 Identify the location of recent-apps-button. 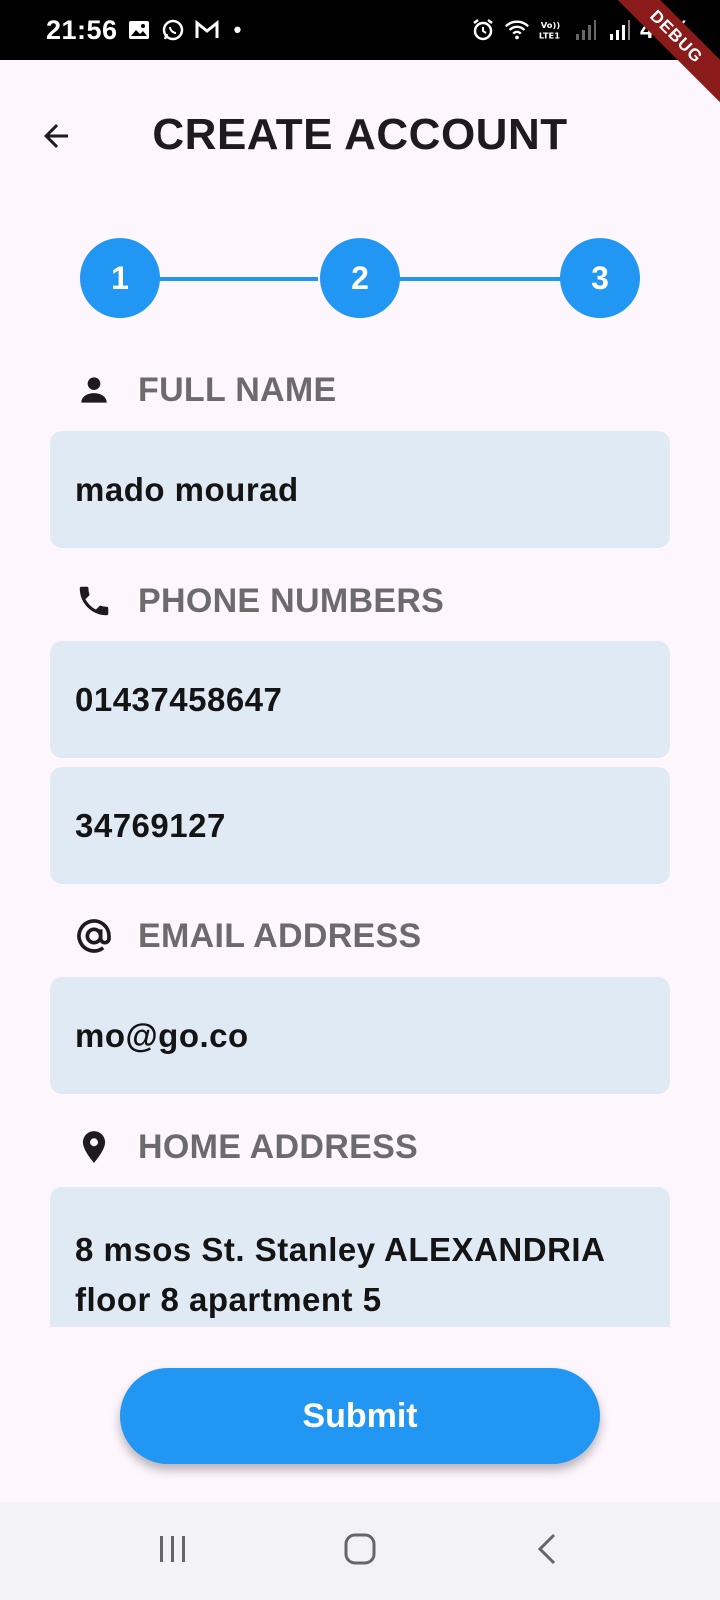
(173, 1551).